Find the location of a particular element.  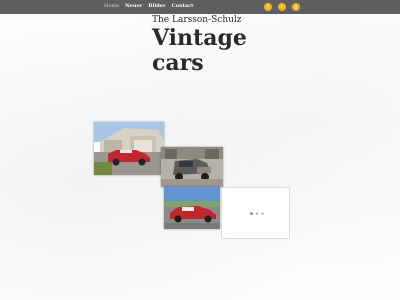

loading-spinner-icon is located at coordinates (257, 213).